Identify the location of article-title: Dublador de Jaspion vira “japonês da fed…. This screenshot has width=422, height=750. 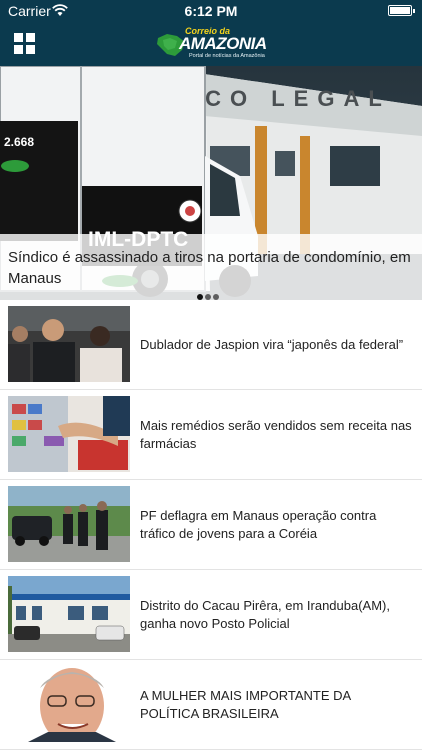
(272, 344).